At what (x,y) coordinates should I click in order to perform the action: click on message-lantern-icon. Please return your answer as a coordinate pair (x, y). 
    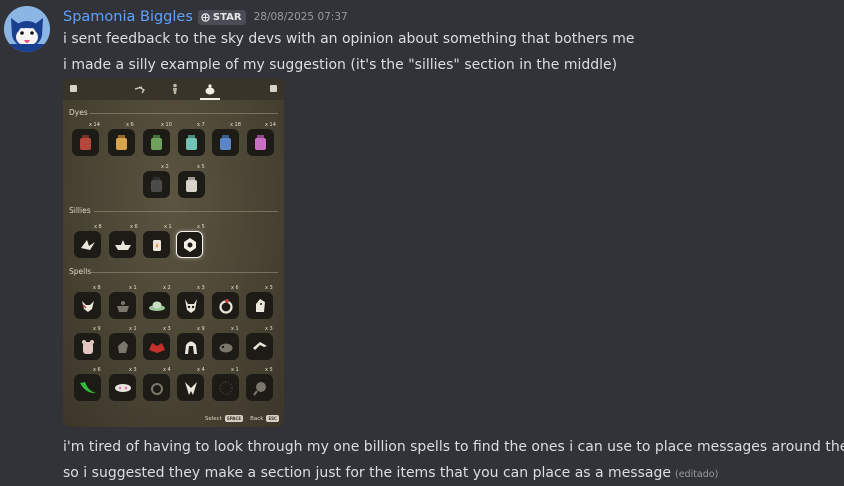
    Looking at the image, I should click on (156, 245).